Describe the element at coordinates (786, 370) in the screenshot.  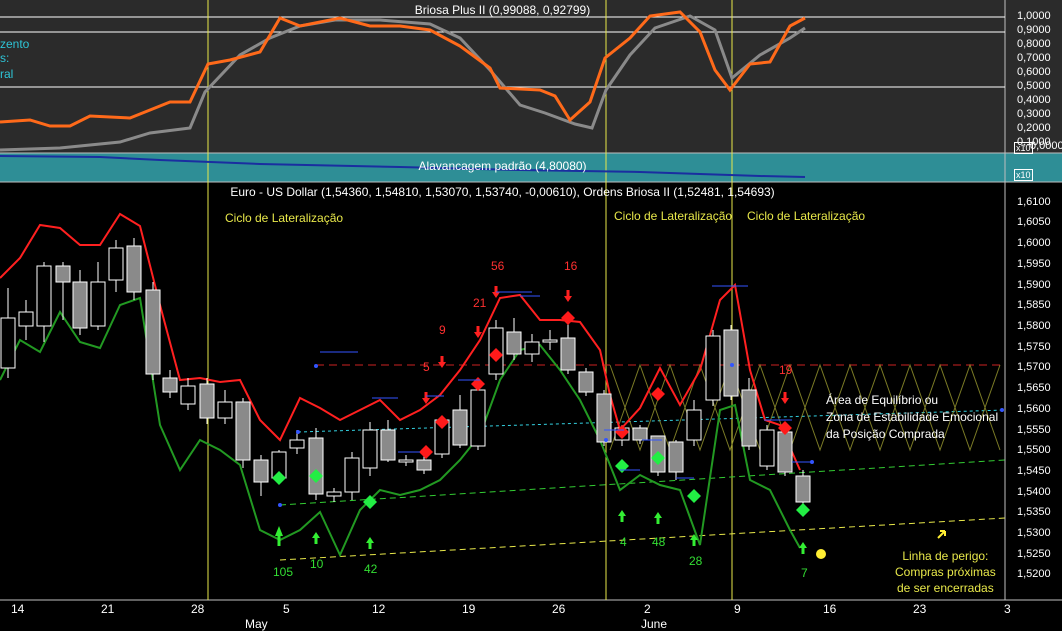
I see `sell-count-label: 19` at that location.